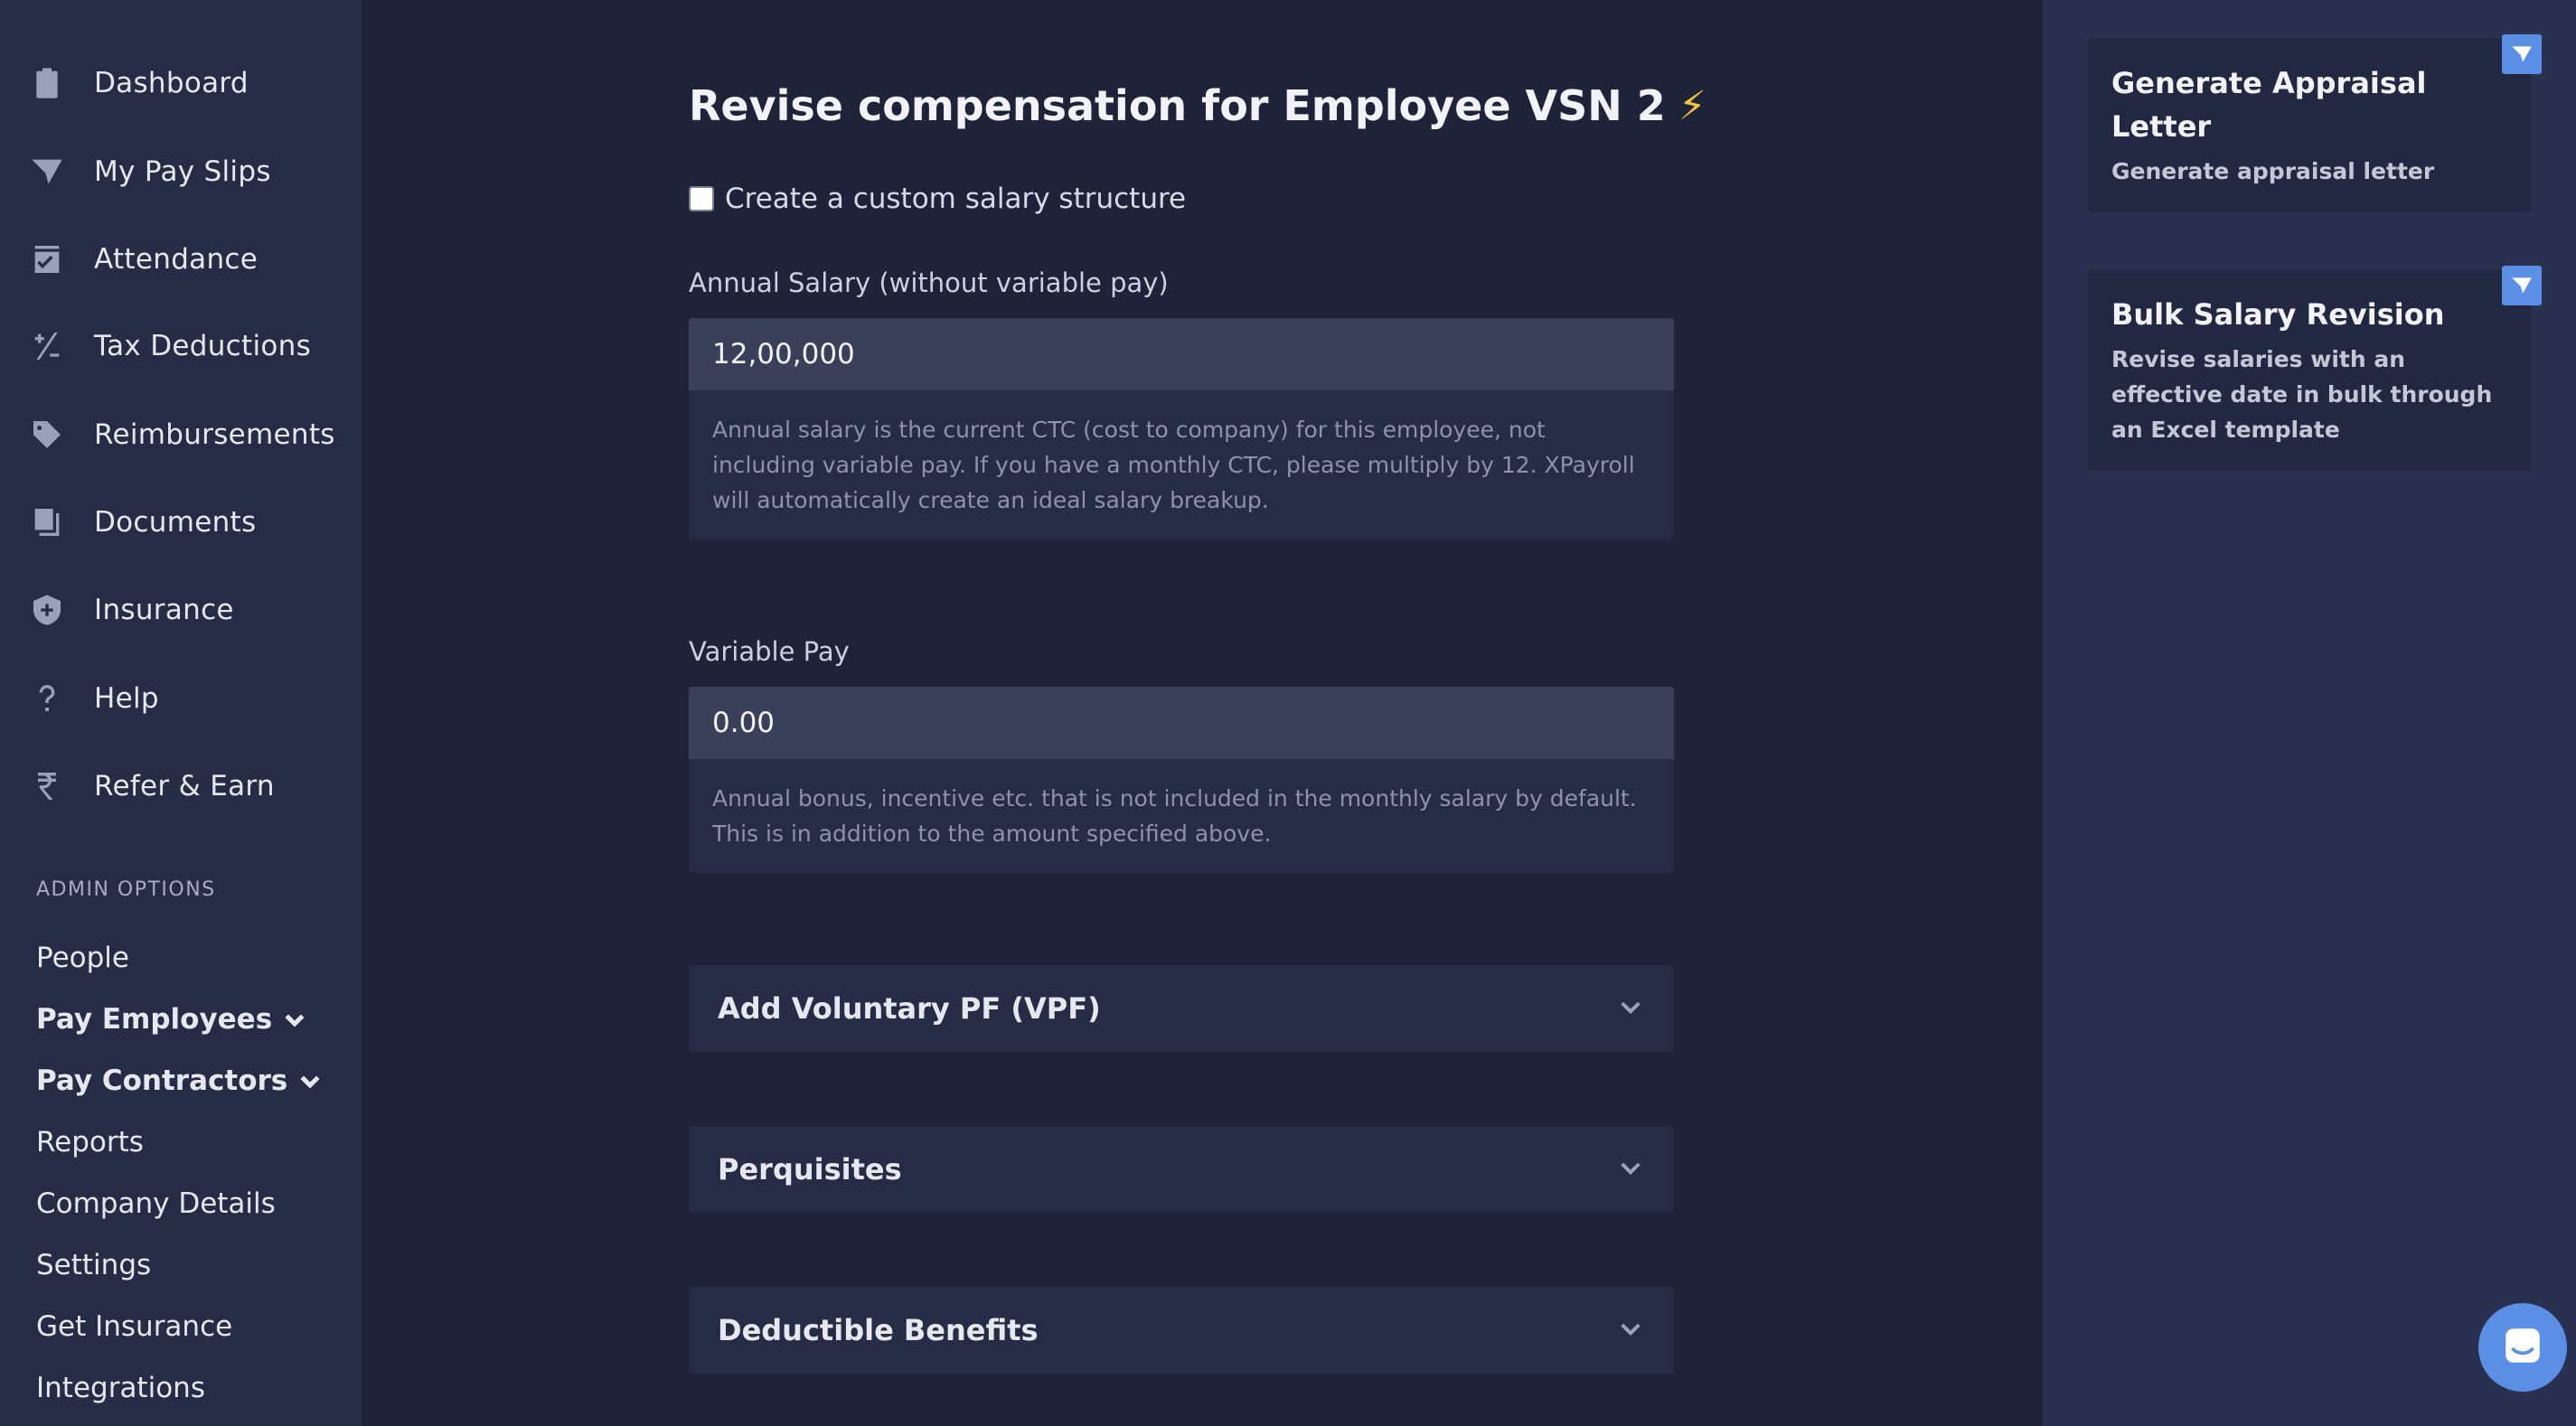  What do you see at coordinates (1181, 723) in the screenshot?
I see `variable-pay-input: 0.00` at bounding box center [1181, 723].